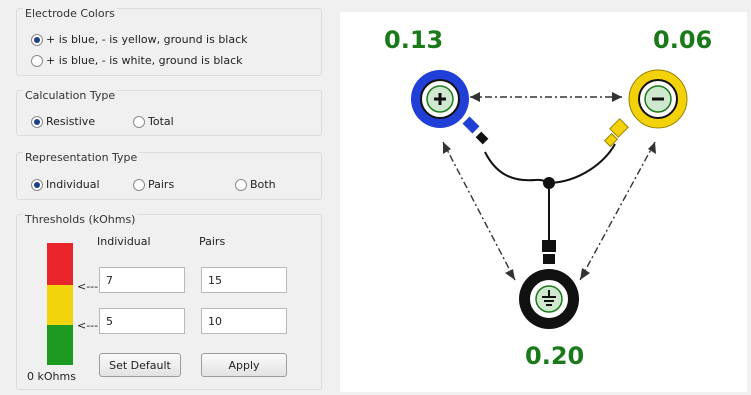 The image size is (751, 395). I want to click on negative-ground-link, so click(617, 211).